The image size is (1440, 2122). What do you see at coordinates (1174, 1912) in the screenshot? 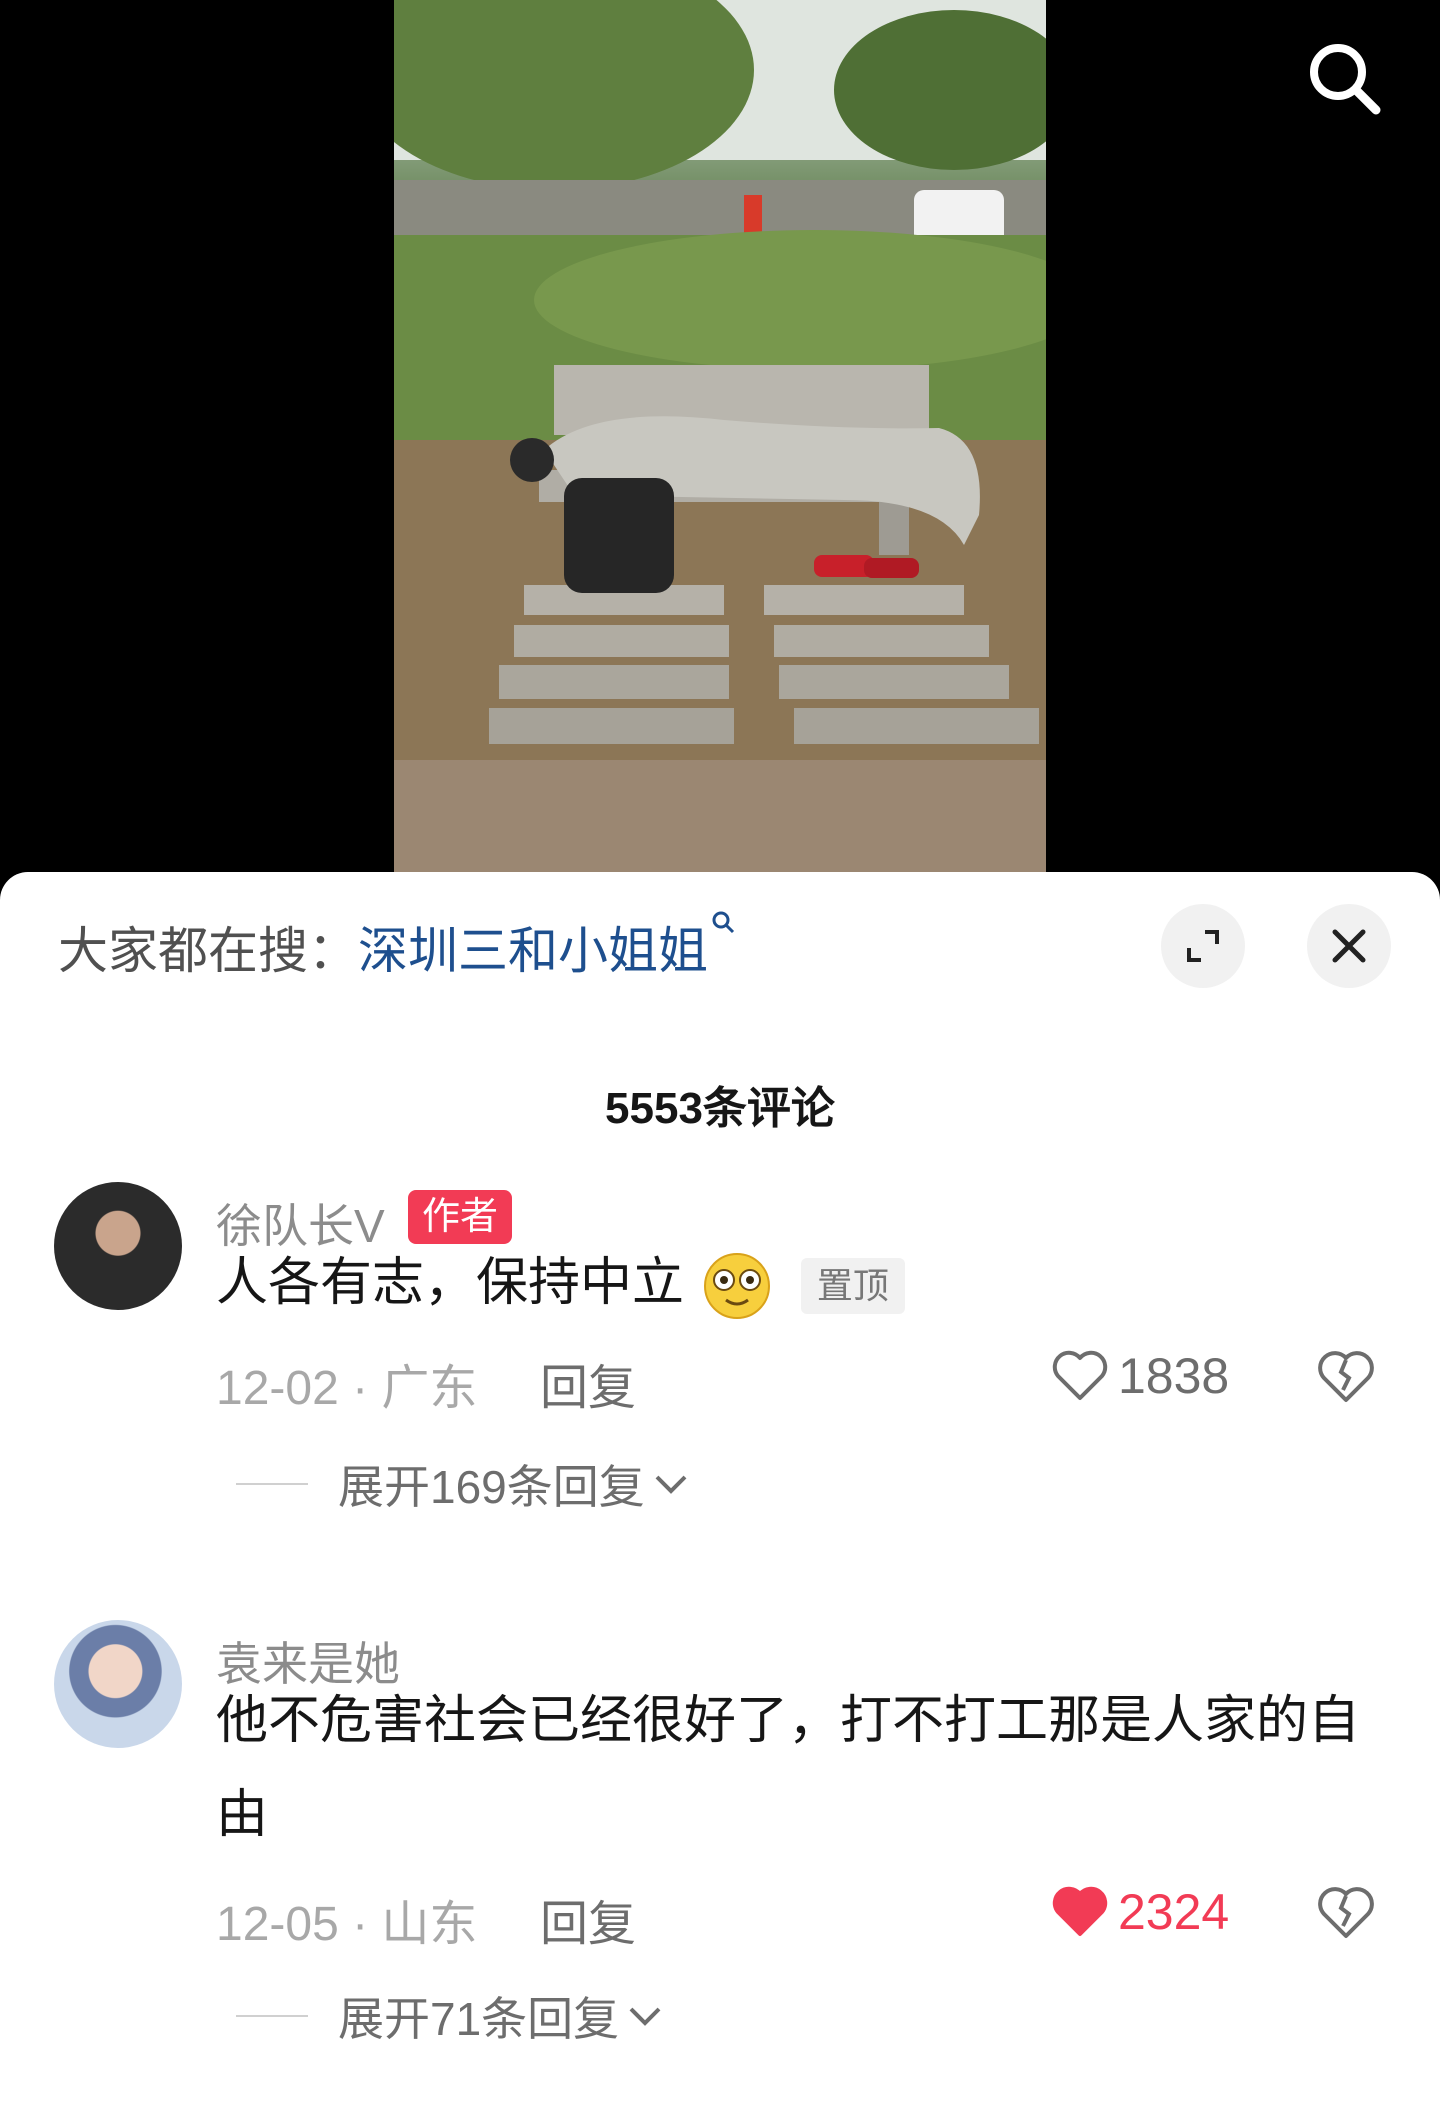
I see `like-count: 2324` at bounding box center [1174, 1912].